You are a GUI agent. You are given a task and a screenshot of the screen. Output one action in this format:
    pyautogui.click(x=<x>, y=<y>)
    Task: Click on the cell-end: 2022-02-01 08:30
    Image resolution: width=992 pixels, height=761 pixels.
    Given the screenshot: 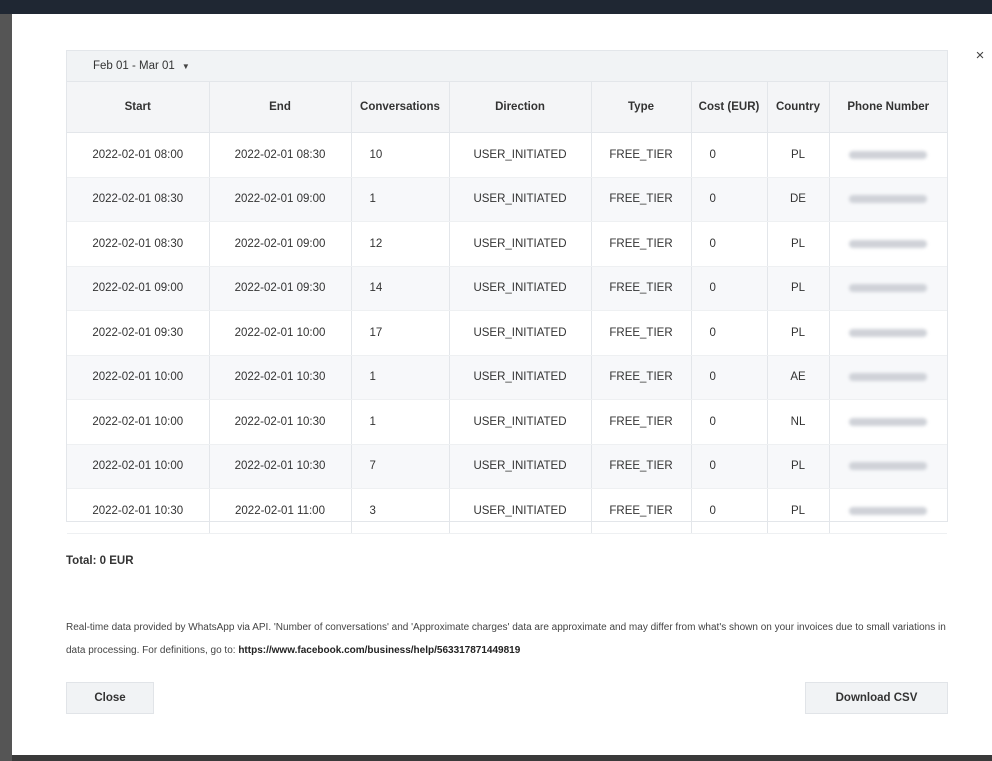 What is the action you would take?
    pyautogui.click(x=280, y=155)
    